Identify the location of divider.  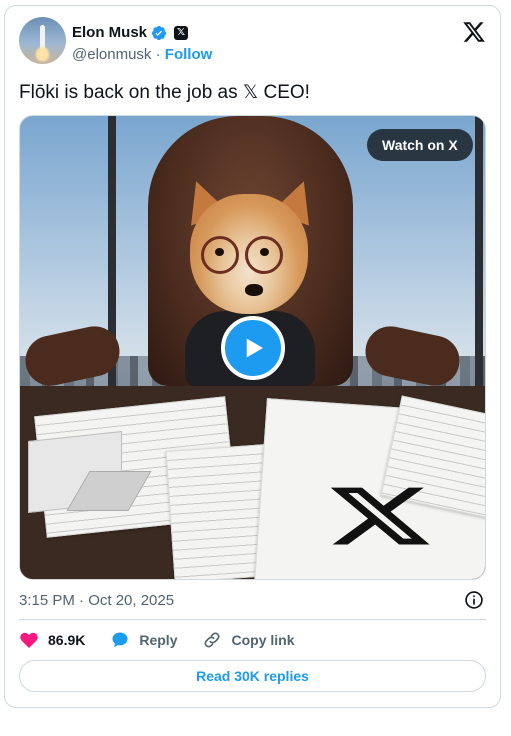
(252, 619).